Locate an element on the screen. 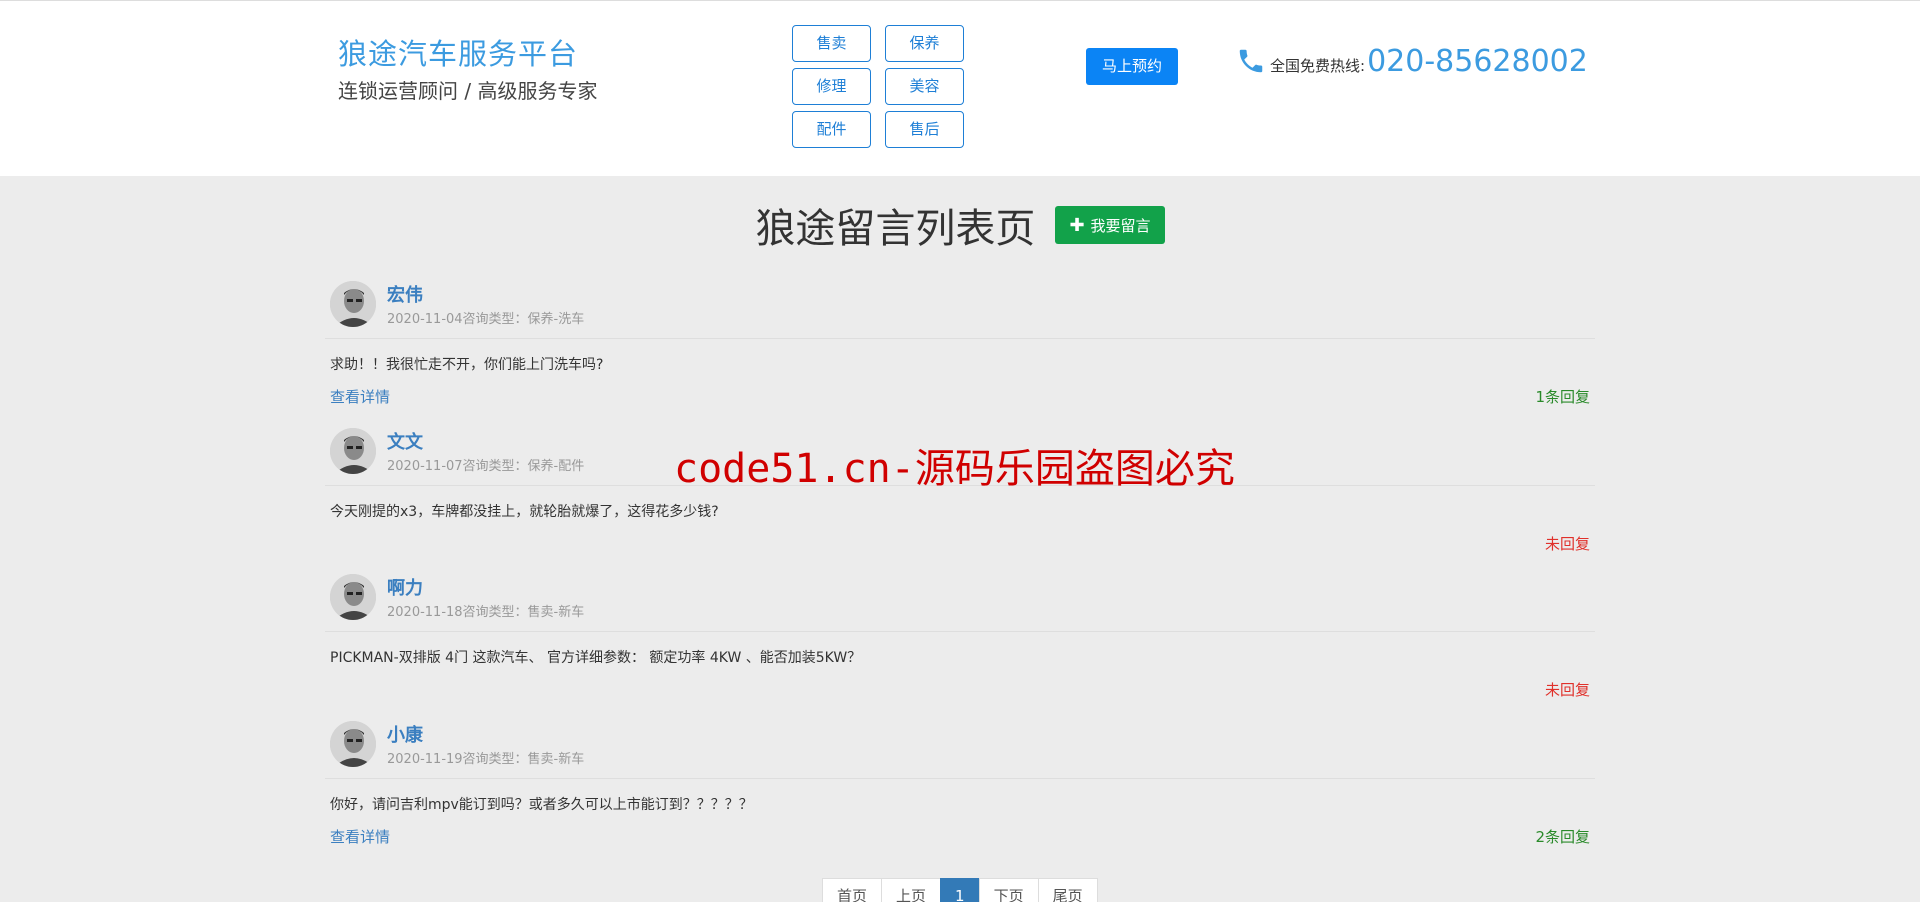 This screenshot has width=1920, height=902. message-meta: 2020-11-04咨询类型：保养-洗车 is located at coordinates (486, 319).